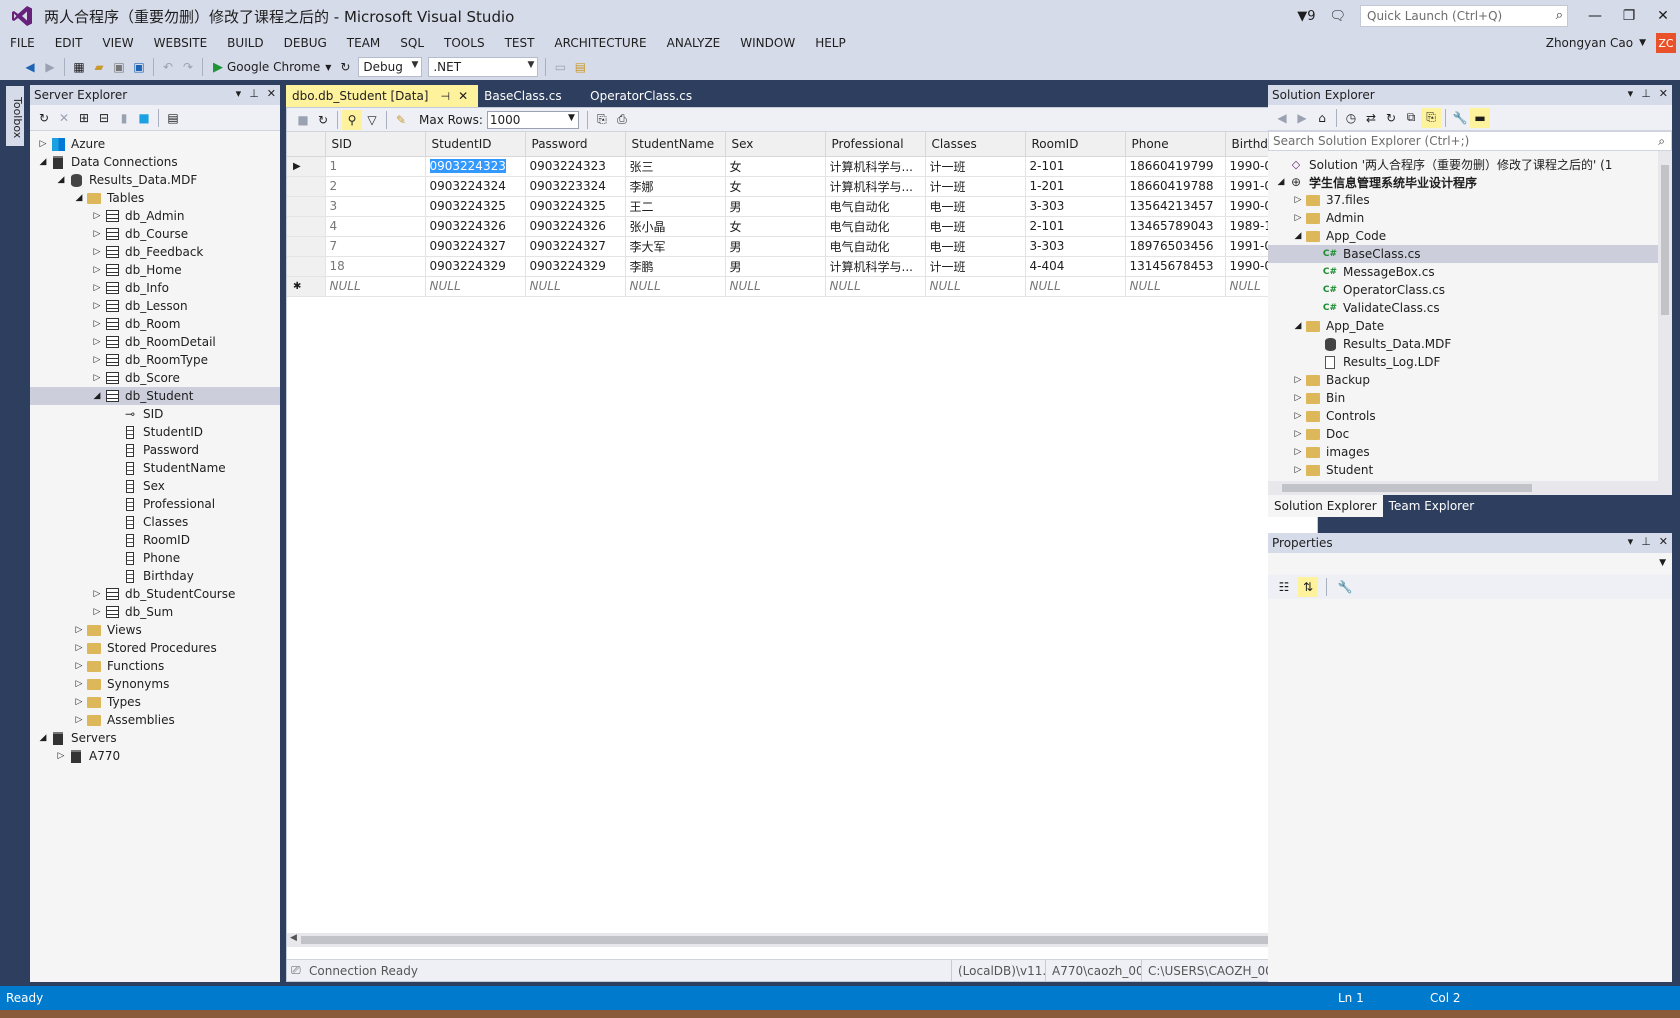  I want to click on table-cell: 0903223324, so click(575, 186).